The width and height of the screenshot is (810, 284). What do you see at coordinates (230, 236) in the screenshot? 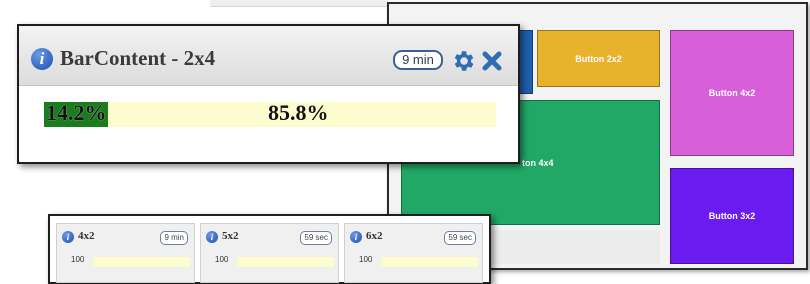
I see `mini-widget-title: 5x2` at bounding box center [230, 236].